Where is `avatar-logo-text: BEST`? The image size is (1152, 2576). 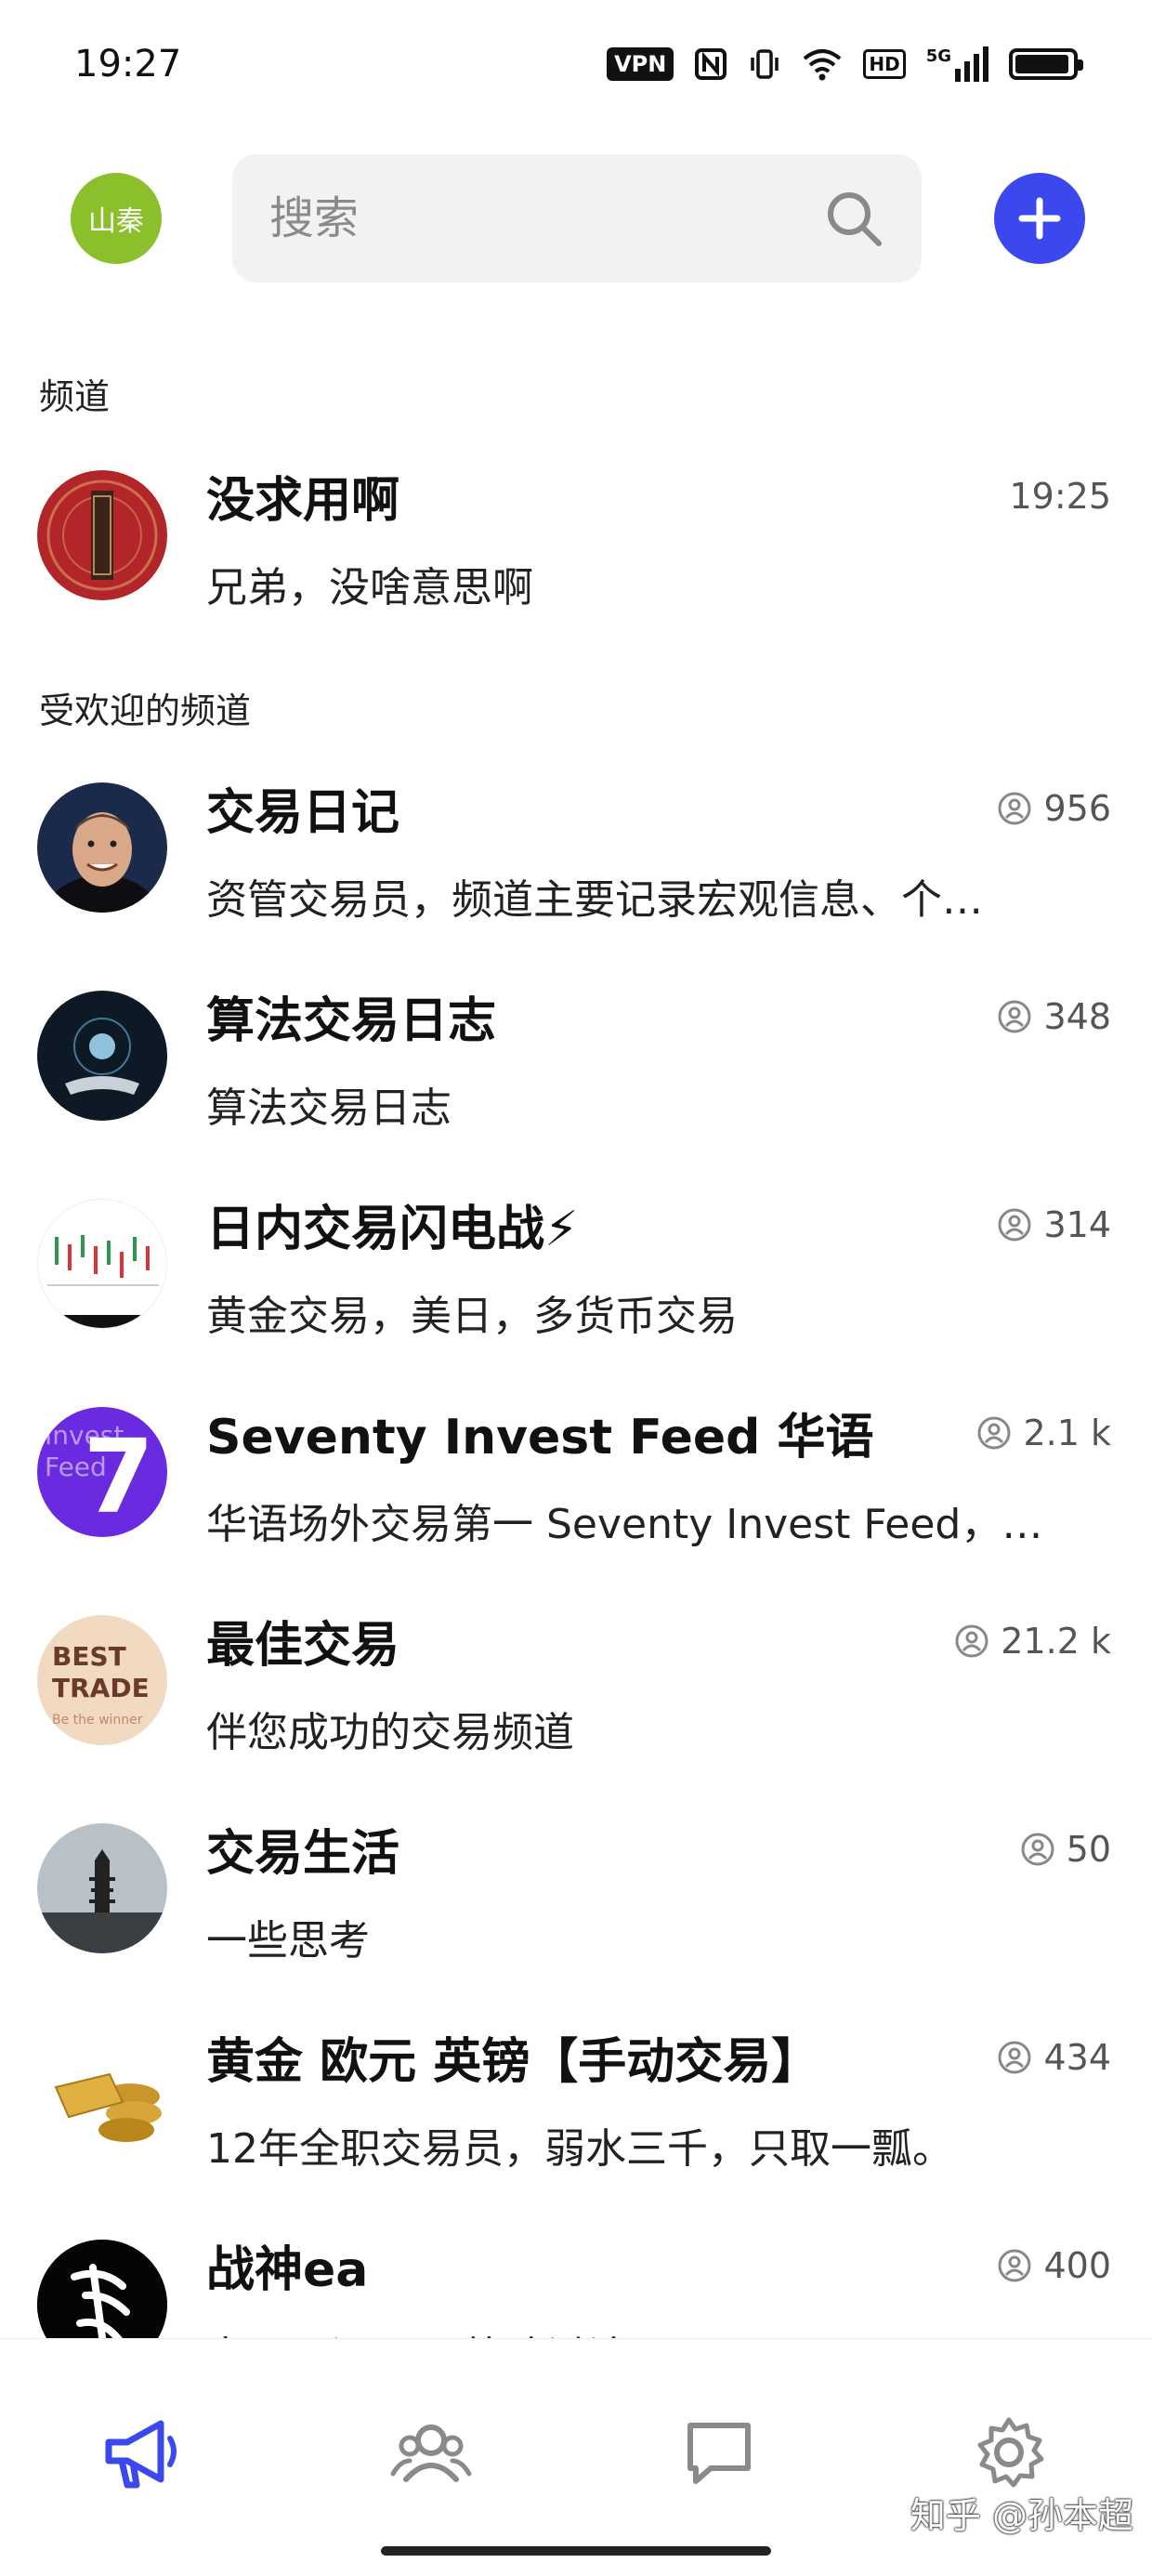 avatar-logo-text: BEST is located at coordinates (89, 1656).